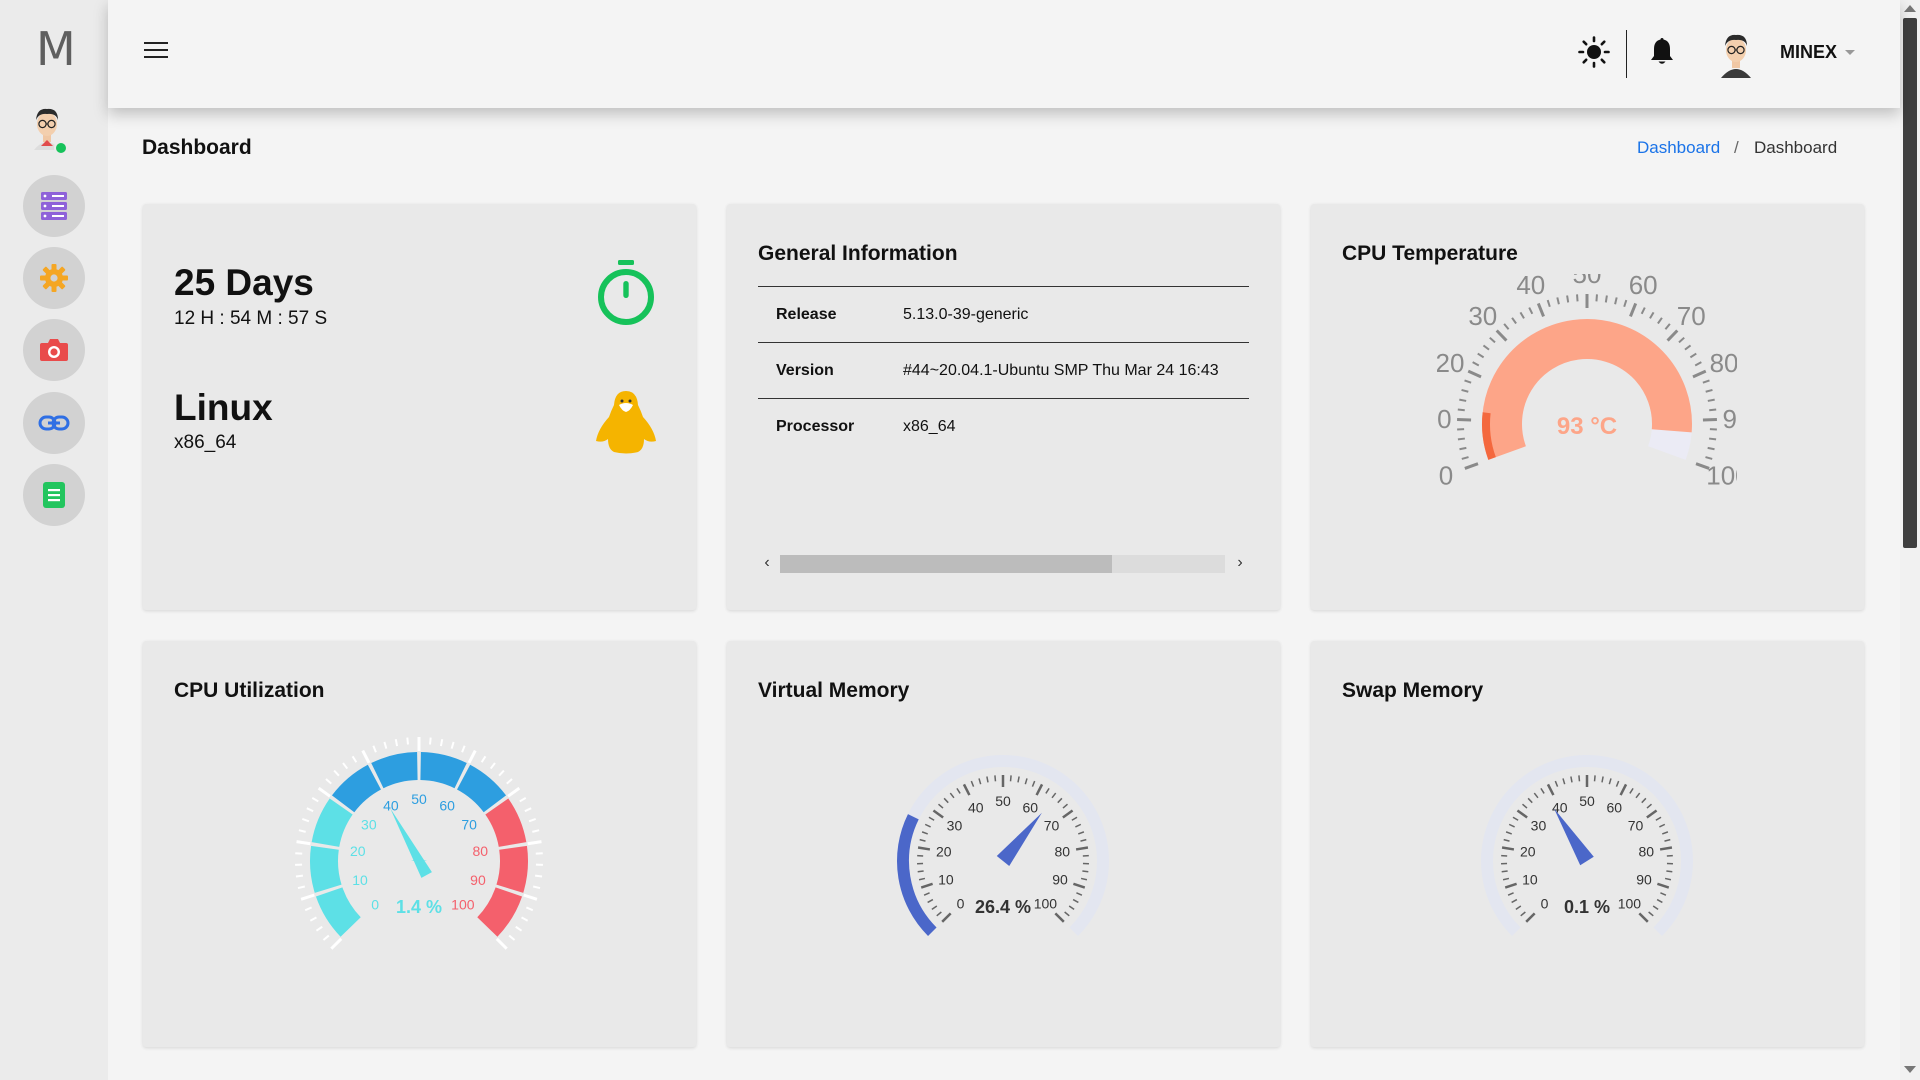 This screenshot has width=1920, height=1080. What do you see at coordinates (1736, 54) in the screenshot?
I see `user-avatar` at bounding box center [1736, 54].